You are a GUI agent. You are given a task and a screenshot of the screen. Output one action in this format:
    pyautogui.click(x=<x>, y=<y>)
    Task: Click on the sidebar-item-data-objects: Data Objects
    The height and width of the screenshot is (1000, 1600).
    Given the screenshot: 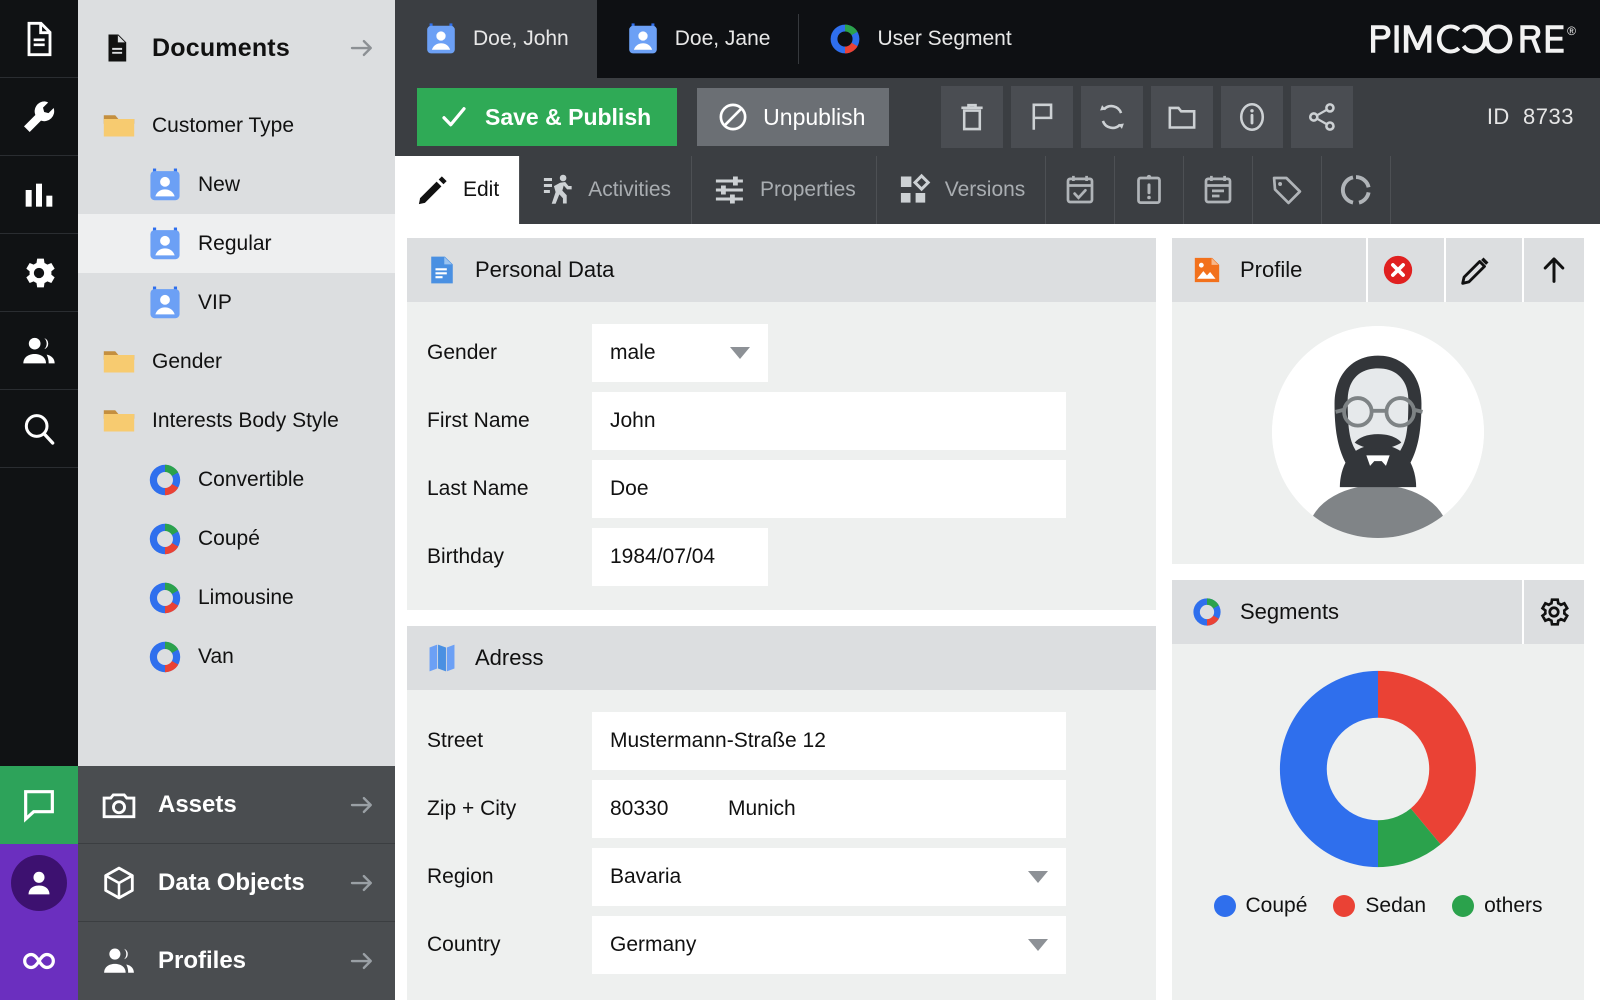 What is the action you would take?
    pyautogui.click(x=236, y=883)
    